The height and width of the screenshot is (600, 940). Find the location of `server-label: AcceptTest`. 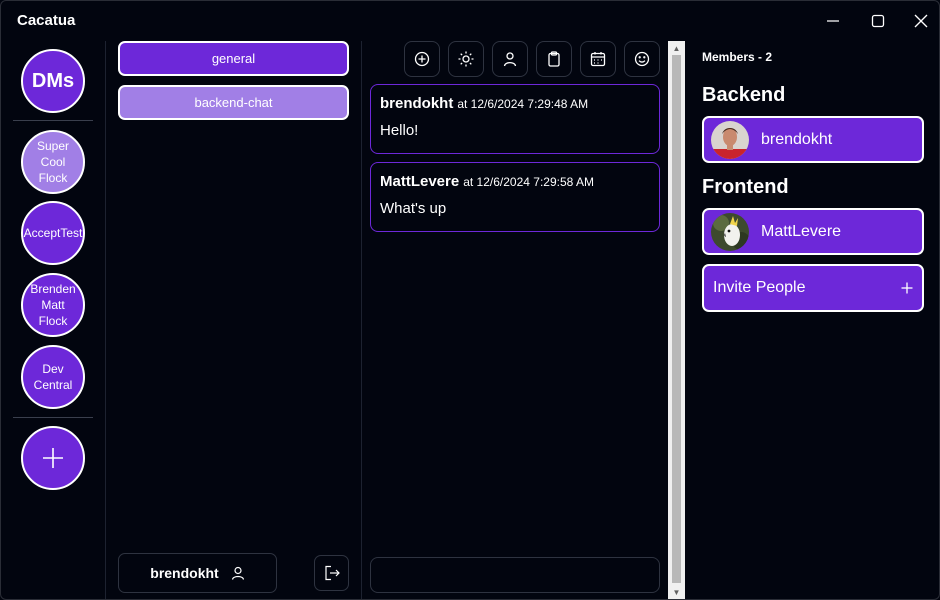

server-label: AcceptTest is located at coordinates (53, 233).